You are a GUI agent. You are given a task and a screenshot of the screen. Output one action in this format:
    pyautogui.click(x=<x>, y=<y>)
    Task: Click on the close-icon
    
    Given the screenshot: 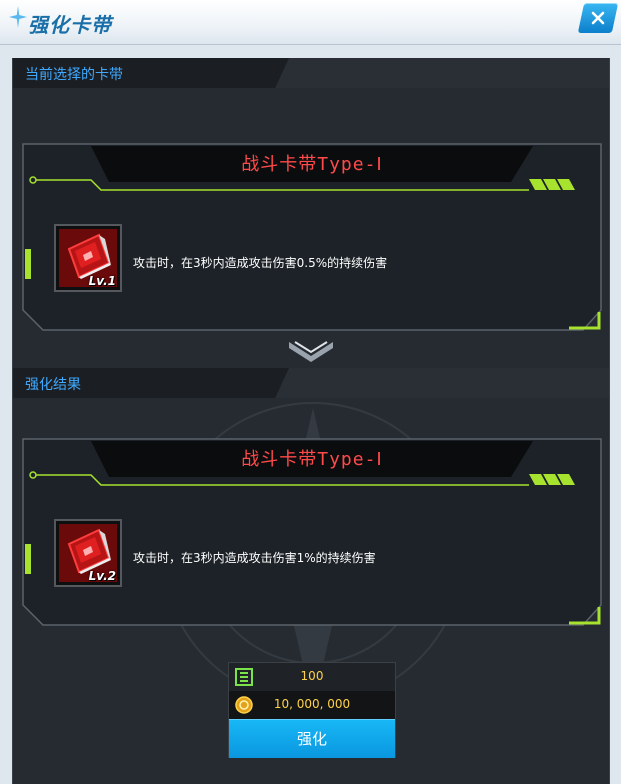 What is the action you would take?
    pyautogui.click(x=598, y=18)
    